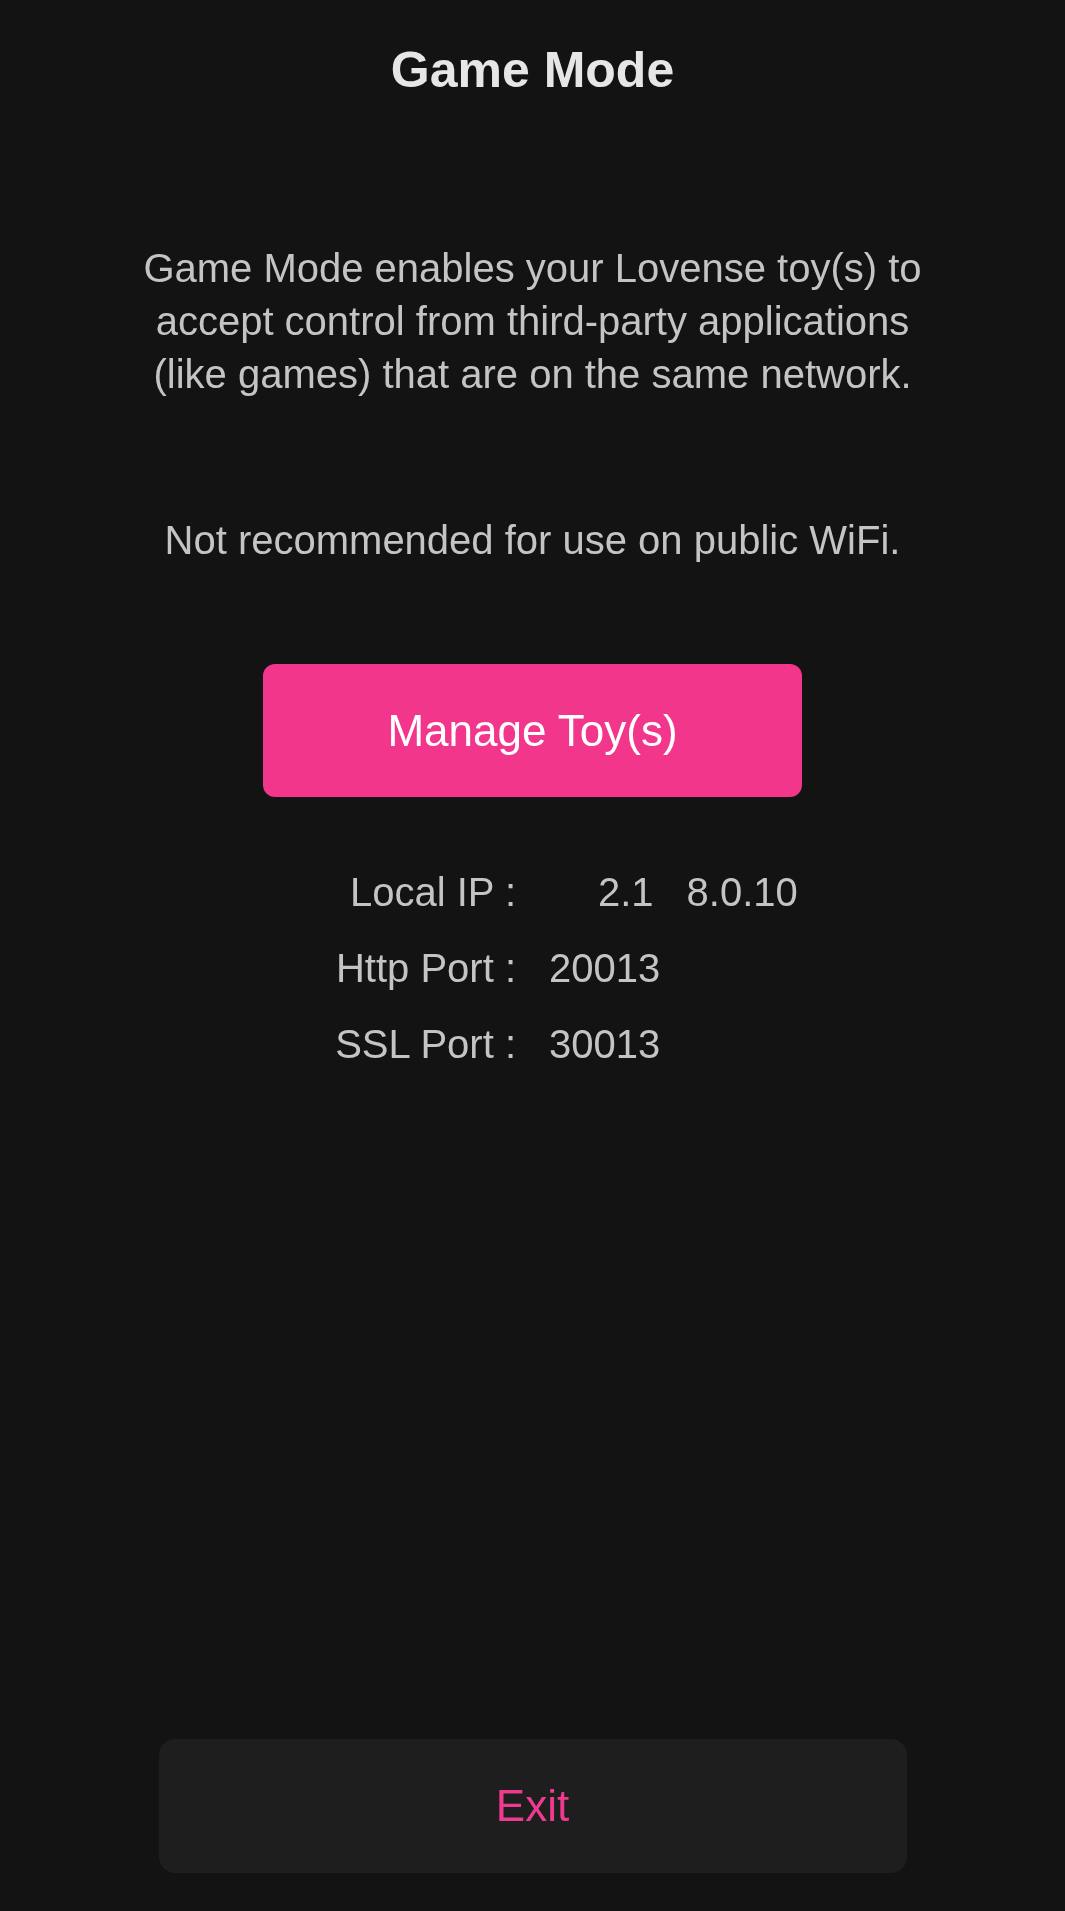 Image resolution: width=1065 pixels, height=1911 pixels. Describe the element at coordinates (626, 892) in the screenshot. I see `info-value: 2.1` at that location.